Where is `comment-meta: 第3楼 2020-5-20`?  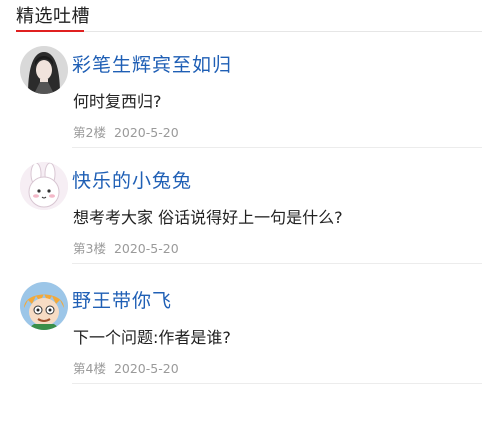 comment-meta: 第3楼 2020-5-20 is located at coordinates (126, 247).